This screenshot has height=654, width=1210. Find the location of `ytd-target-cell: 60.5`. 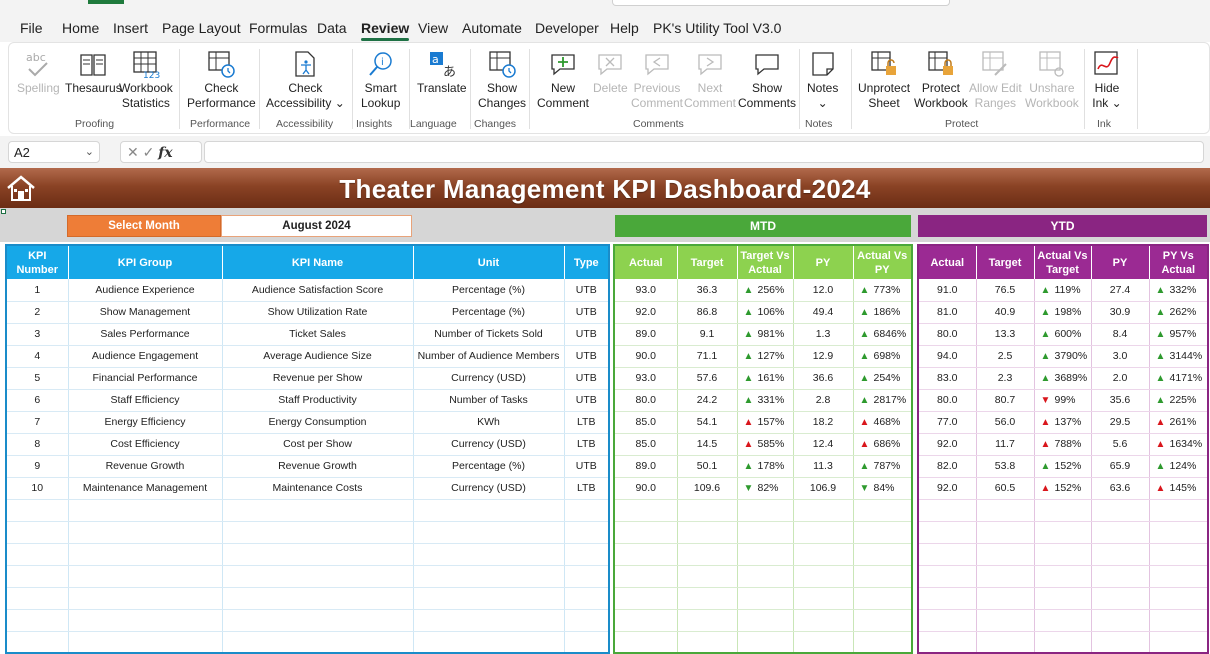

ytd-target-cell: 60.5 is located at coordinates (1005, 488).